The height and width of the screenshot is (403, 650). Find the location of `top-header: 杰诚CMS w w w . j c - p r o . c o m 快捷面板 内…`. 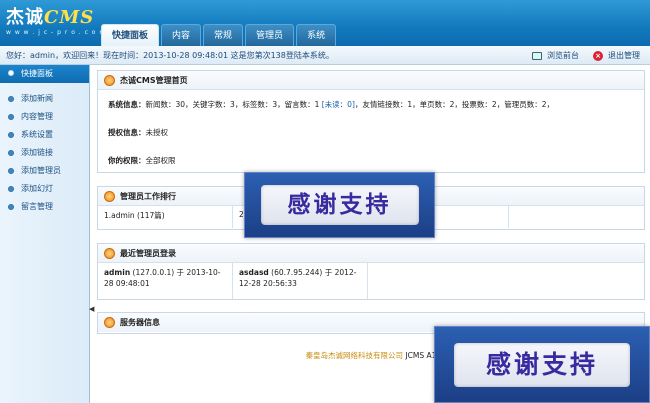

top-header: 杰诚CMS w w w . j c - p r o . c o m 快捷面板 内… is located at coordinates (325, 23).